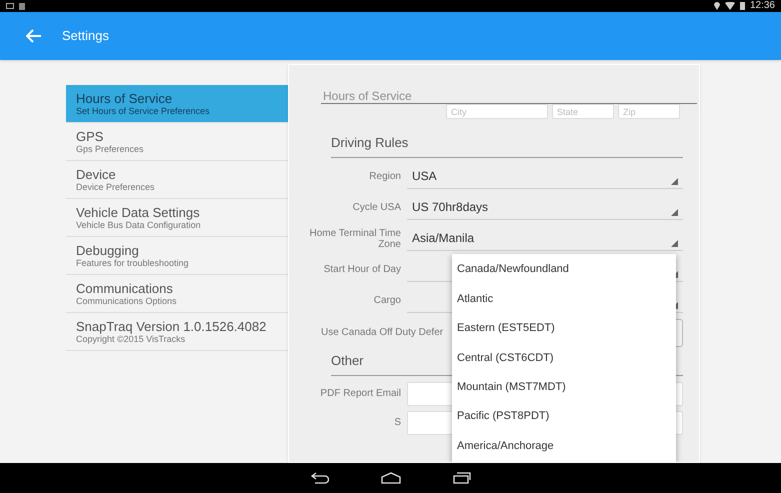  What do you see at coordinates (355, 239) in the screenshot?
I see `field-label: Home Terminal Time Zone` at bounding box center [355, 239].